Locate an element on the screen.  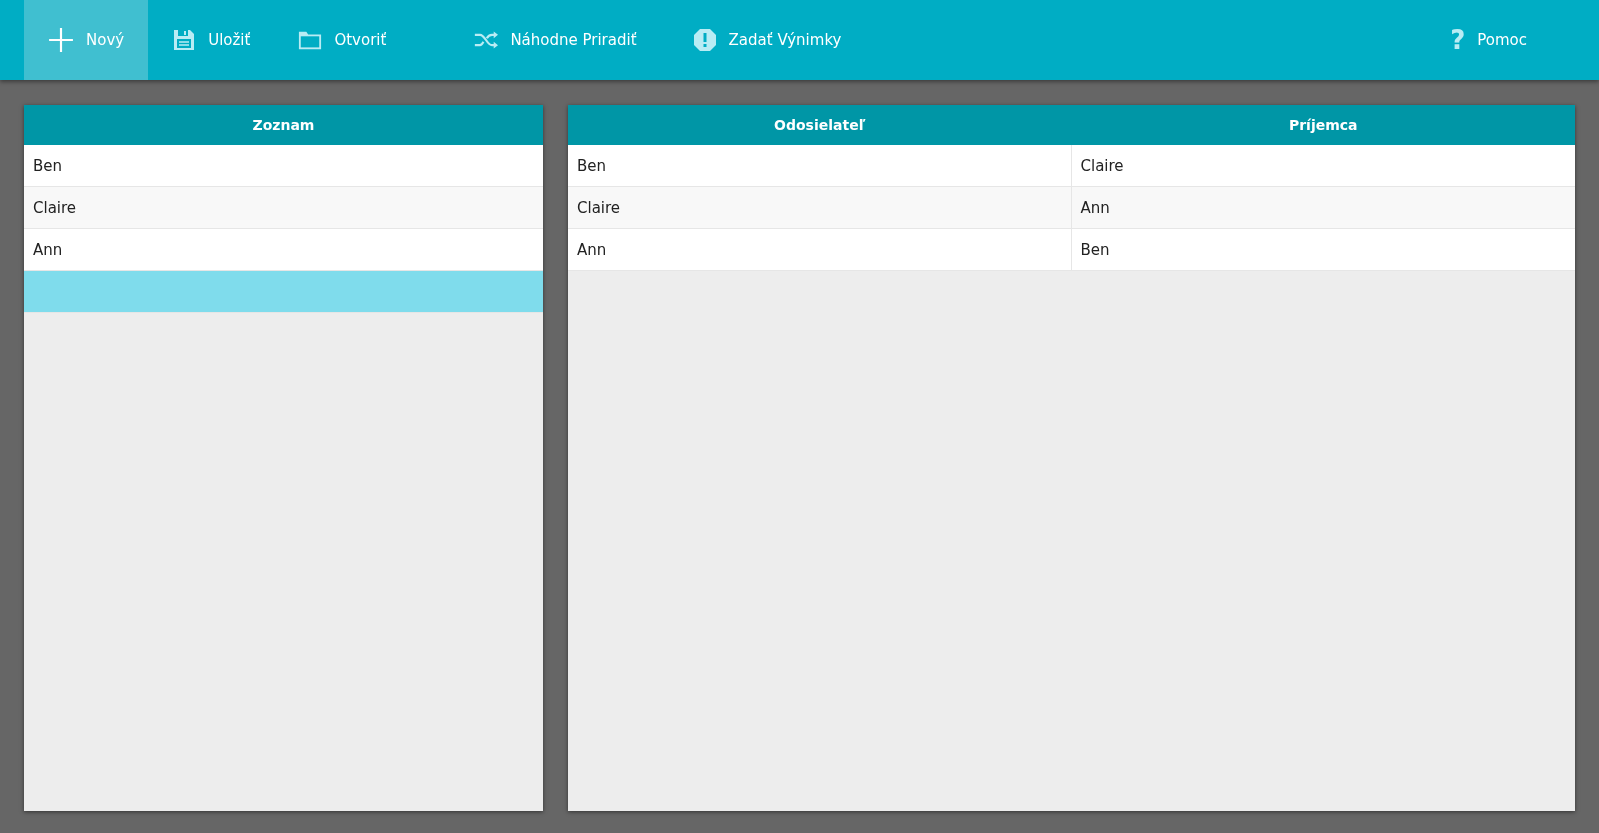
new-button: Nový is located at coordinates (86, 40).